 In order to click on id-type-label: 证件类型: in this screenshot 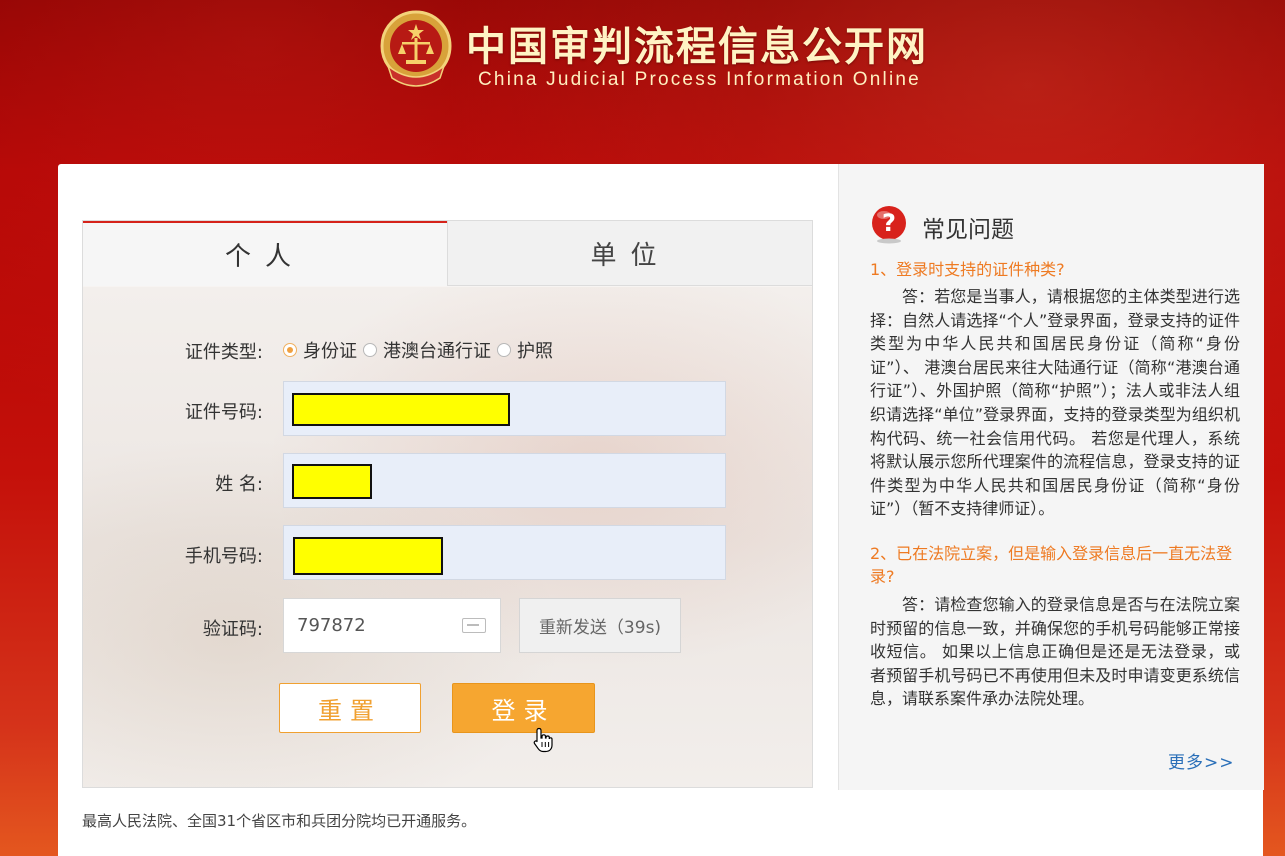, I will do `click(223, 352)`.